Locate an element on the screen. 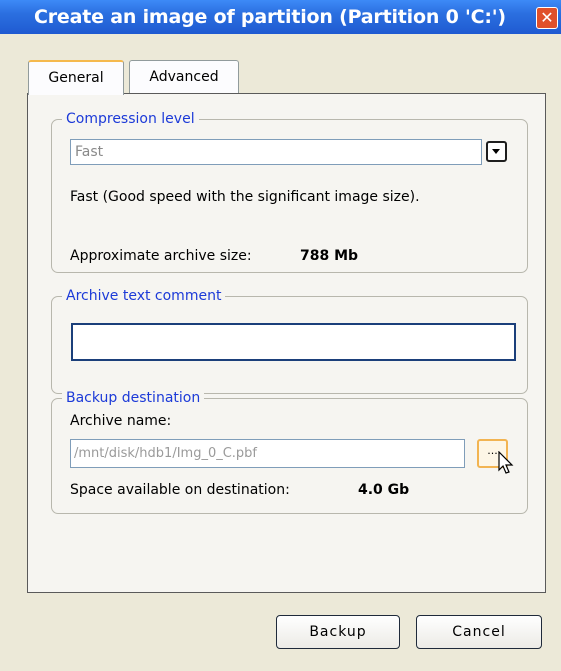 This screenshot has height=671, width=561. compression-select: Fast is located at coordinates (276, 152).